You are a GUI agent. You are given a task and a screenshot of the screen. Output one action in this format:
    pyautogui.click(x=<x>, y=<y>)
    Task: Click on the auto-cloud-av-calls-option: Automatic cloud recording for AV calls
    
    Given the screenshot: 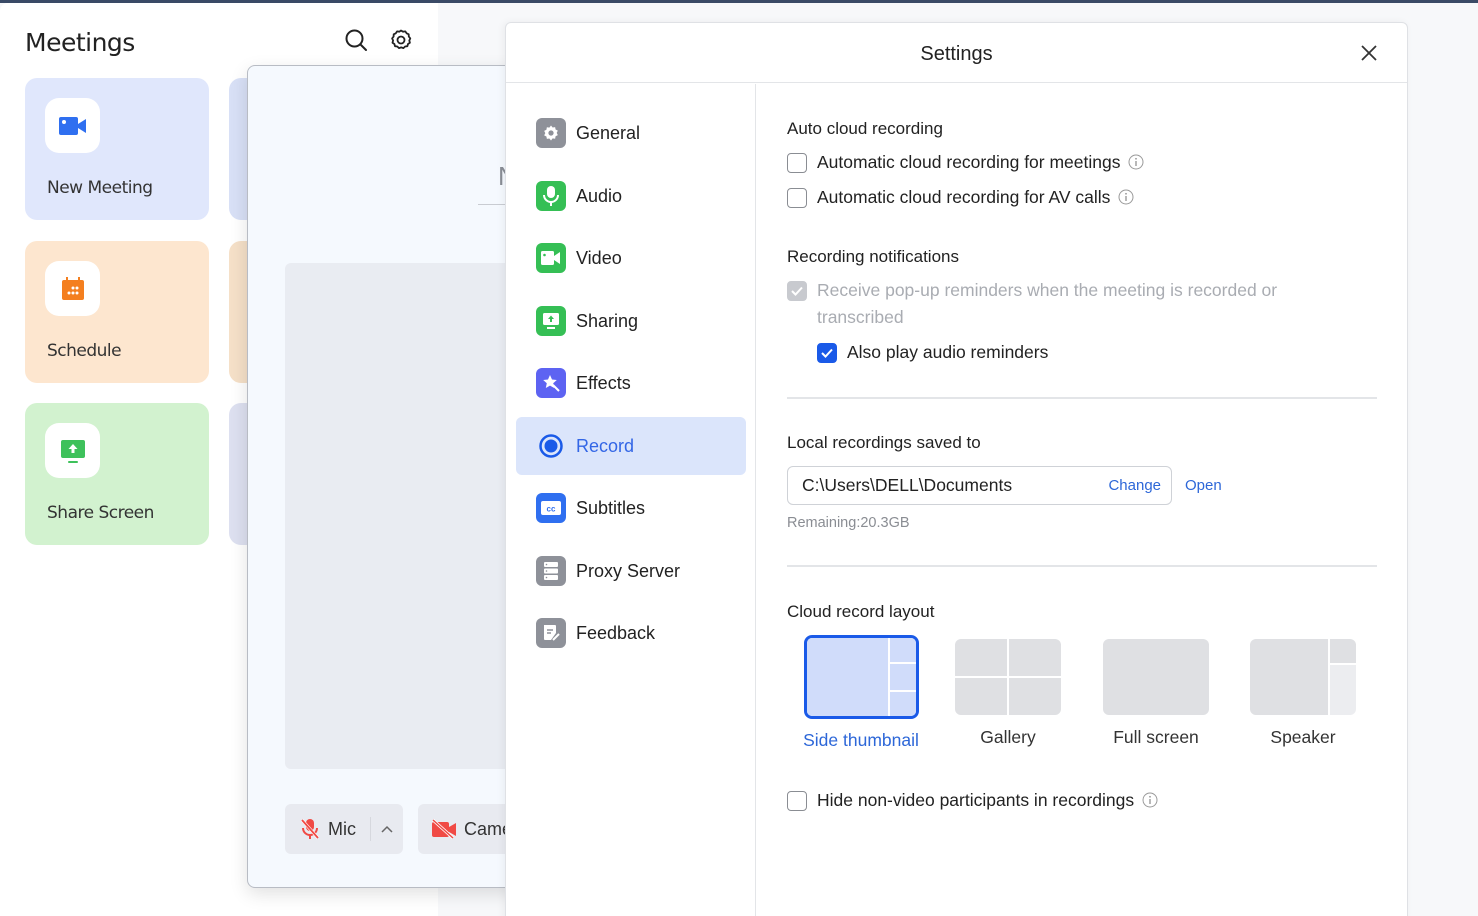 What is the action you would take?
    pyautogui.click(x=960, y=199)
    